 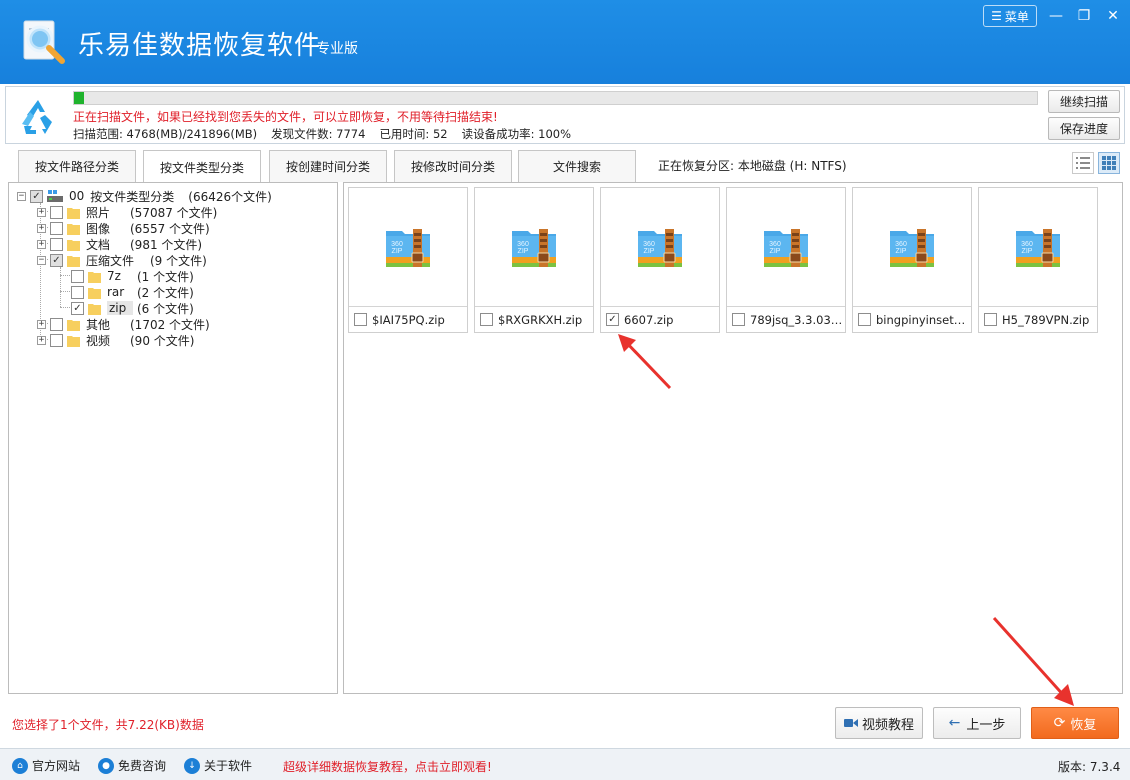 What do you see at coordinates (1089, 767) in the screenshot?
I see `version-label: 版本: 7.3.4` at bounding box center [1089, 767].